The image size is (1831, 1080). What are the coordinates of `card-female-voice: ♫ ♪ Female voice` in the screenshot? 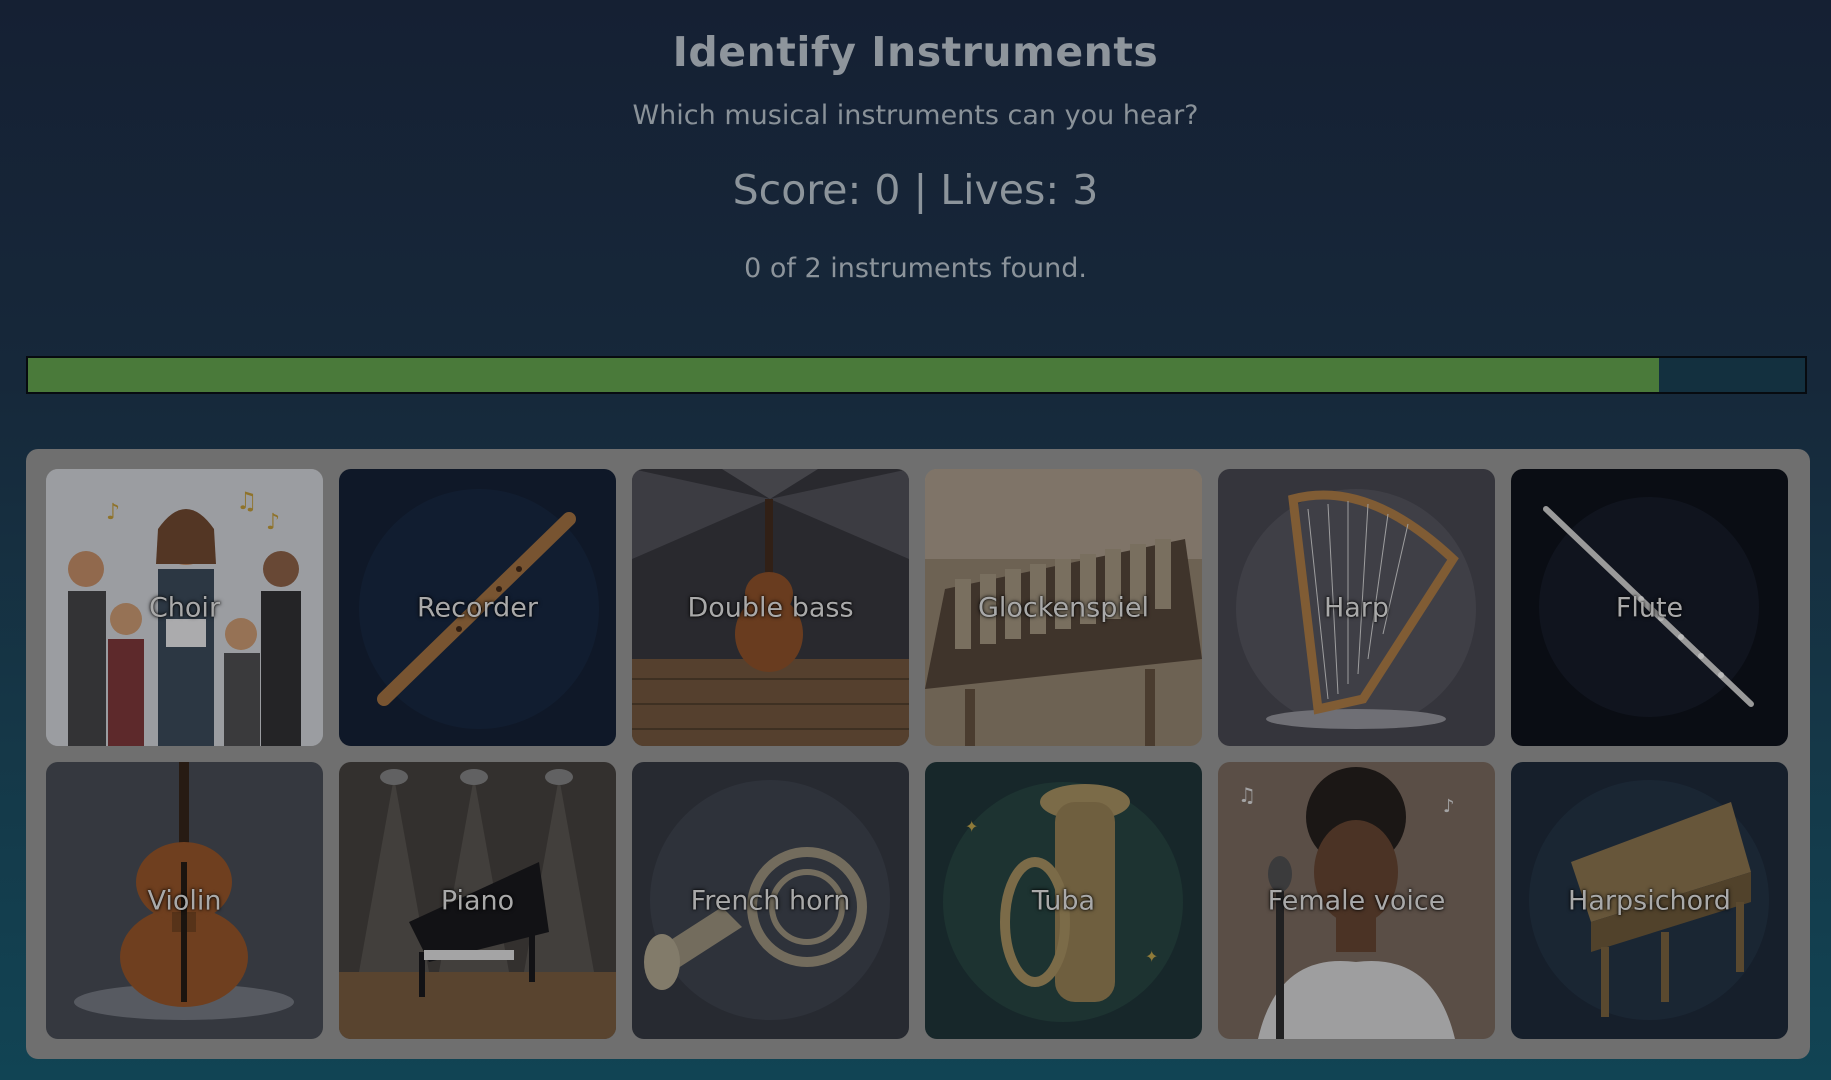 It's located at (1356, 900).